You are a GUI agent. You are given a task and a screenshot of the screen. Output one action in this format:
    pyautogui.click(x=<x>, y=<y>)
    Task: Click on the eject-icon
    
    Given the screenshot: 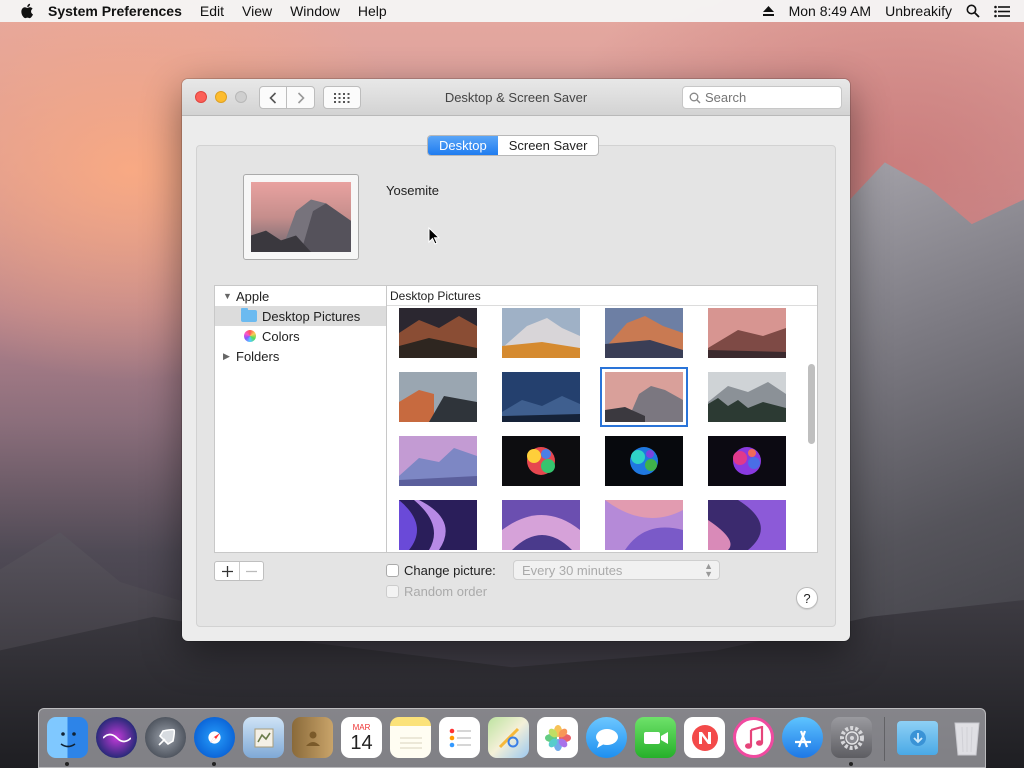 What is the action you would take?
    pyautogui.click(x=768, y=11)
    